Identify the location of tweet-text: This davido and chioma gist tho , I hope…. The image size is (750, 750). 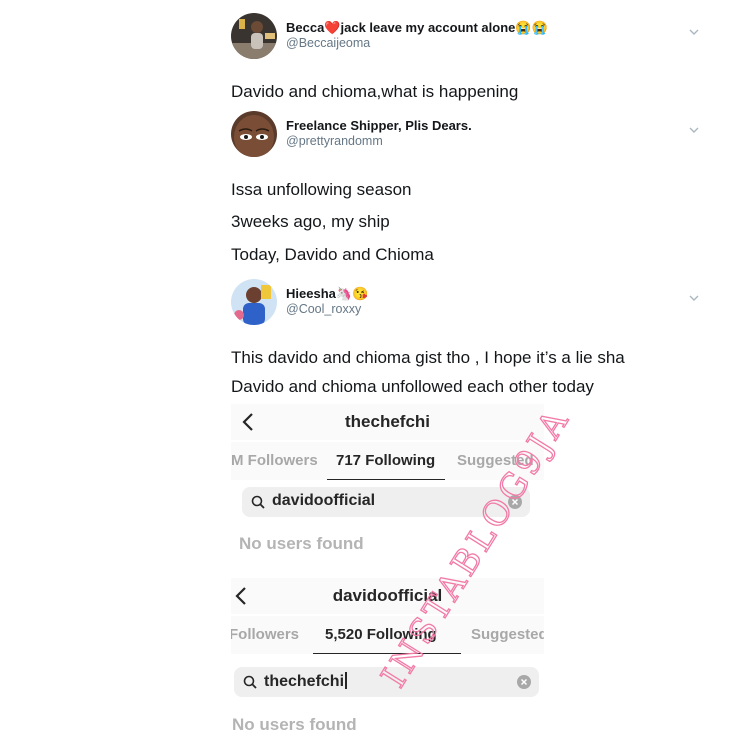
(428, 357).